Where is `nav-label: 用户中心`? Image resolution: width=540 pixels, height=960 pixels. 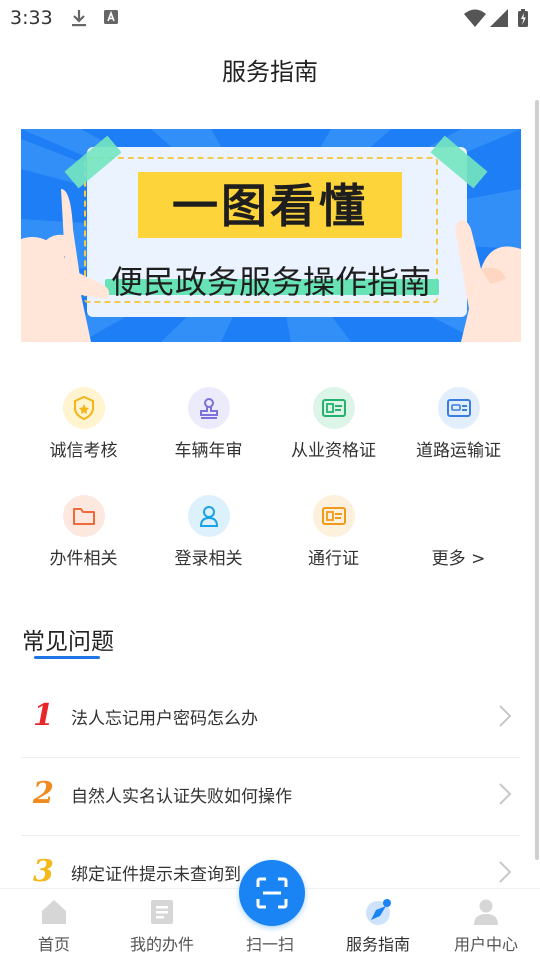 nav-label: 用户中心 is located at coordinates (485, 944).